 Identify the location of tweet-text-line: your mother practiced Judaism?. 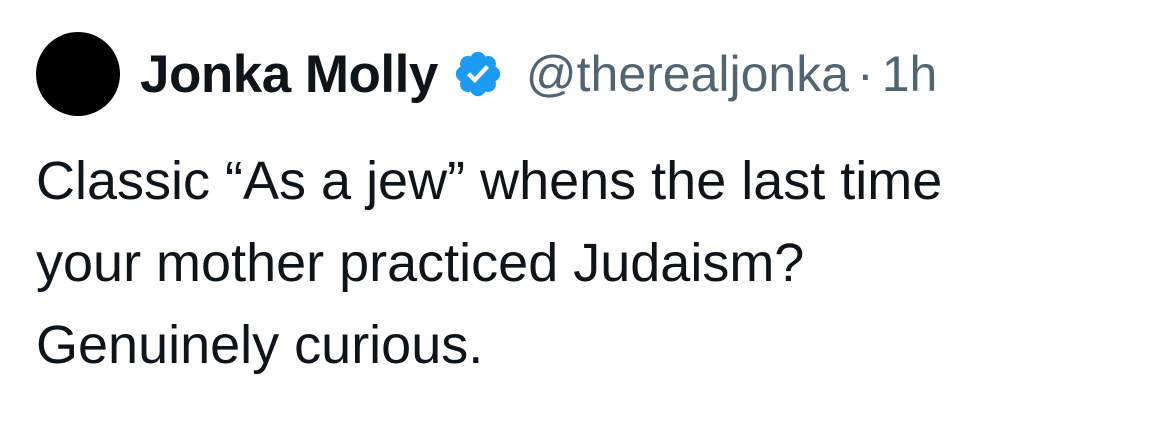
(420, 263).